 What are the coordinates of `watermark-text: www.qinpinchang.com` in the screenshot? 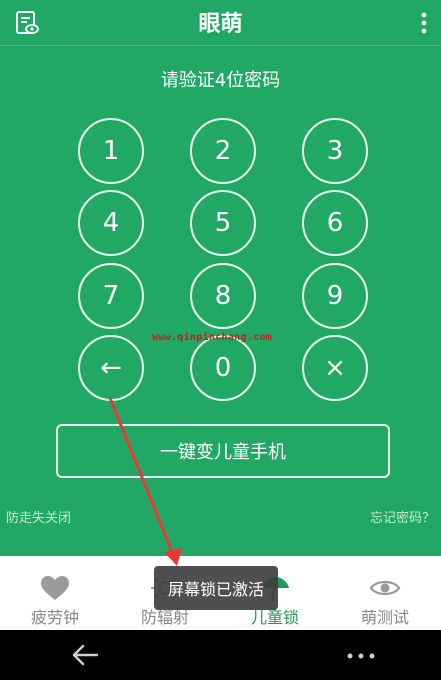 It's located at (212, 337).